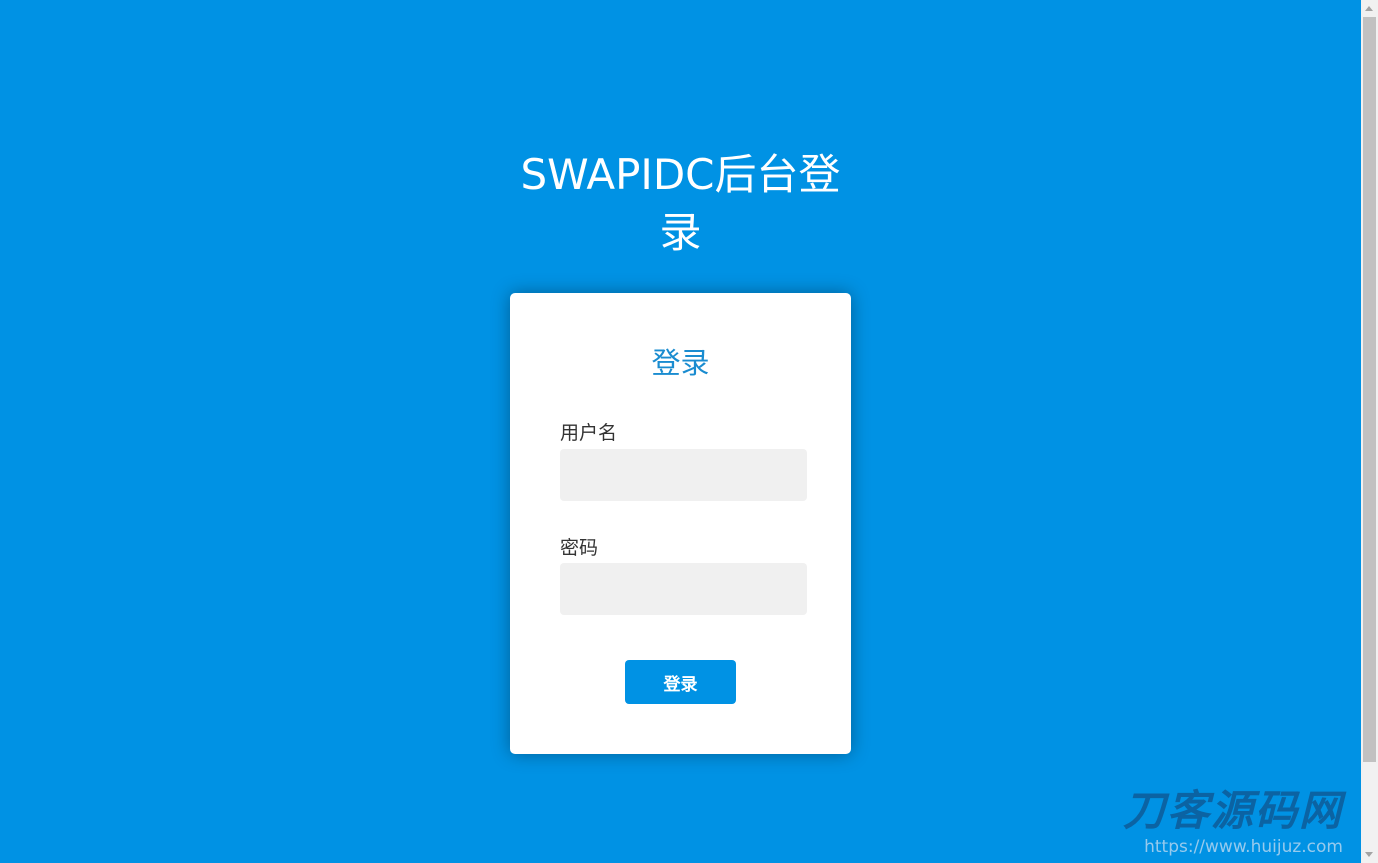  Describe the element at coordinates (1243, 847) in the screenshot. I see `watermark-url: https://www.huijuz.com` at that location.